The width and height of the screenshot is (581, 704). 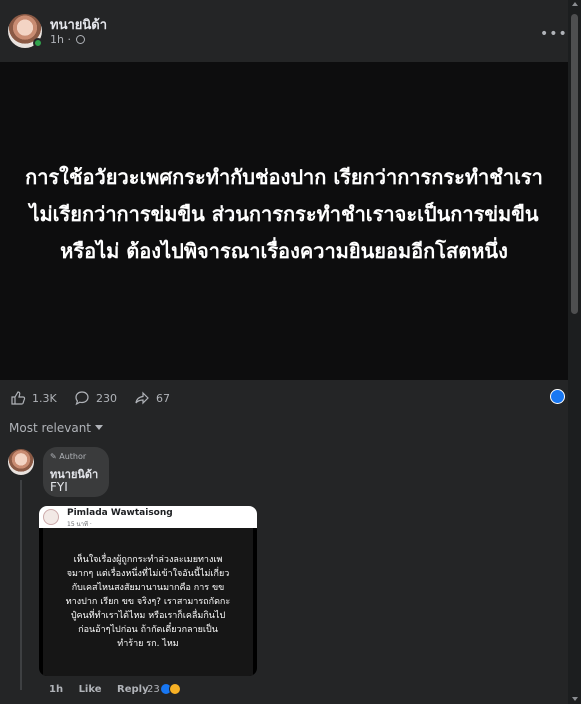 What do you see at coordinates (44, 398) in the screenshot?
I see `like-count: 1.3K` at bounding box center [44, 398].